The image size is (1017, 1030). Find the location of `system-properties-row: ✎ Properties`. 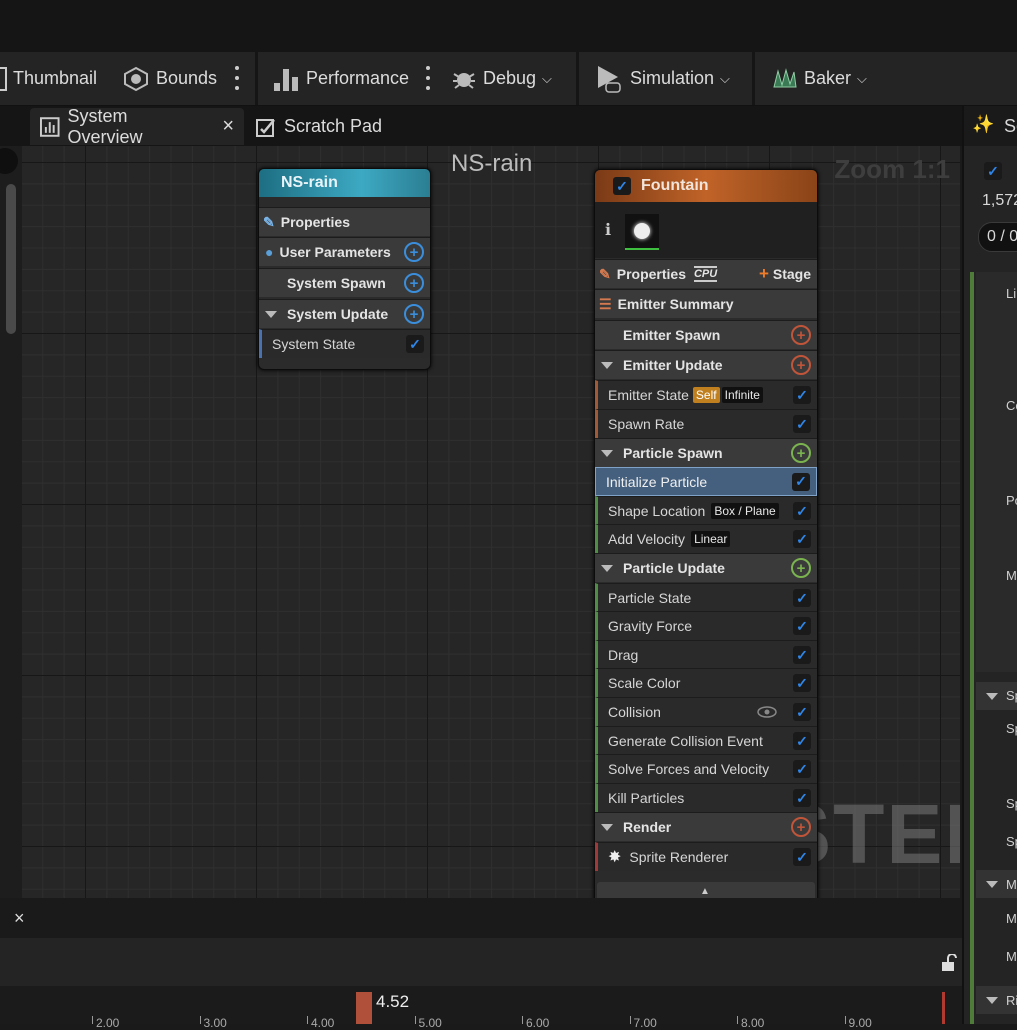

system-properties-row: ✎ Properties is located at coordinates (344, 221).